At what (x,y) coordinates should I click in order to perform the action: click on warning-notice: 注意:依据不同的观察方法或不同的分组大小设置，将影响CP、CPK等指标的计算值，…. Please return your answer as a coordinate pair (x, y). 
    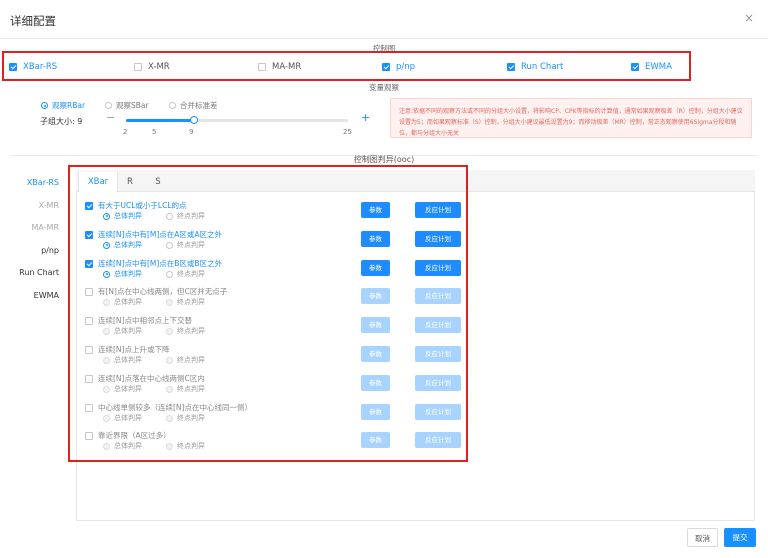
    Looking at the image, I should click on (571, 118).